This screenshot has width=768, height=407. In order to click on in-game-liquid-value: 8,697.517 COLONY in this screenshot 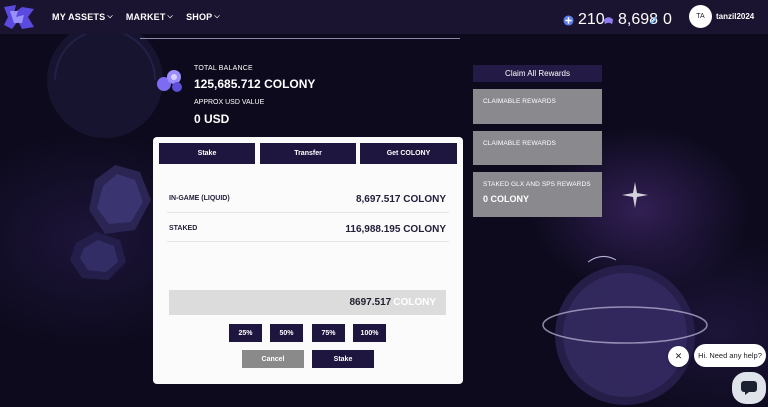, I will do `click(400, 199)`.